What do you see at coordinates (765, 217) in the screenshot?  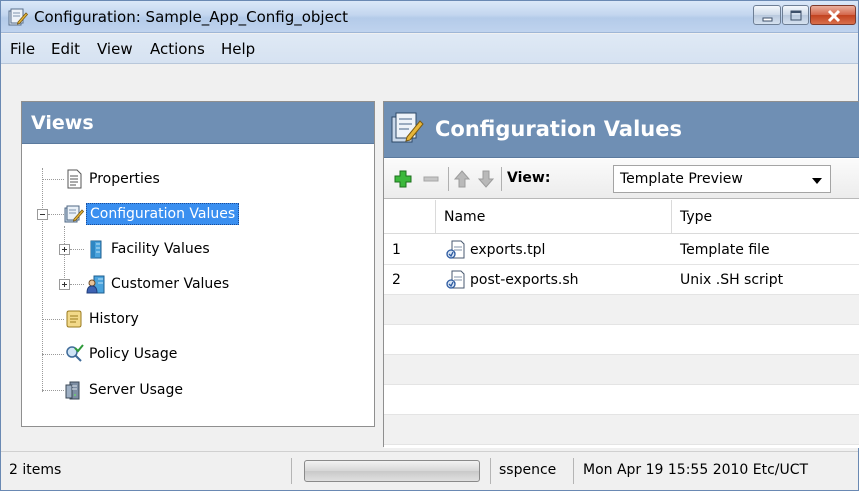 I see `column-header-type: Type` at bounding box center [765, 217].